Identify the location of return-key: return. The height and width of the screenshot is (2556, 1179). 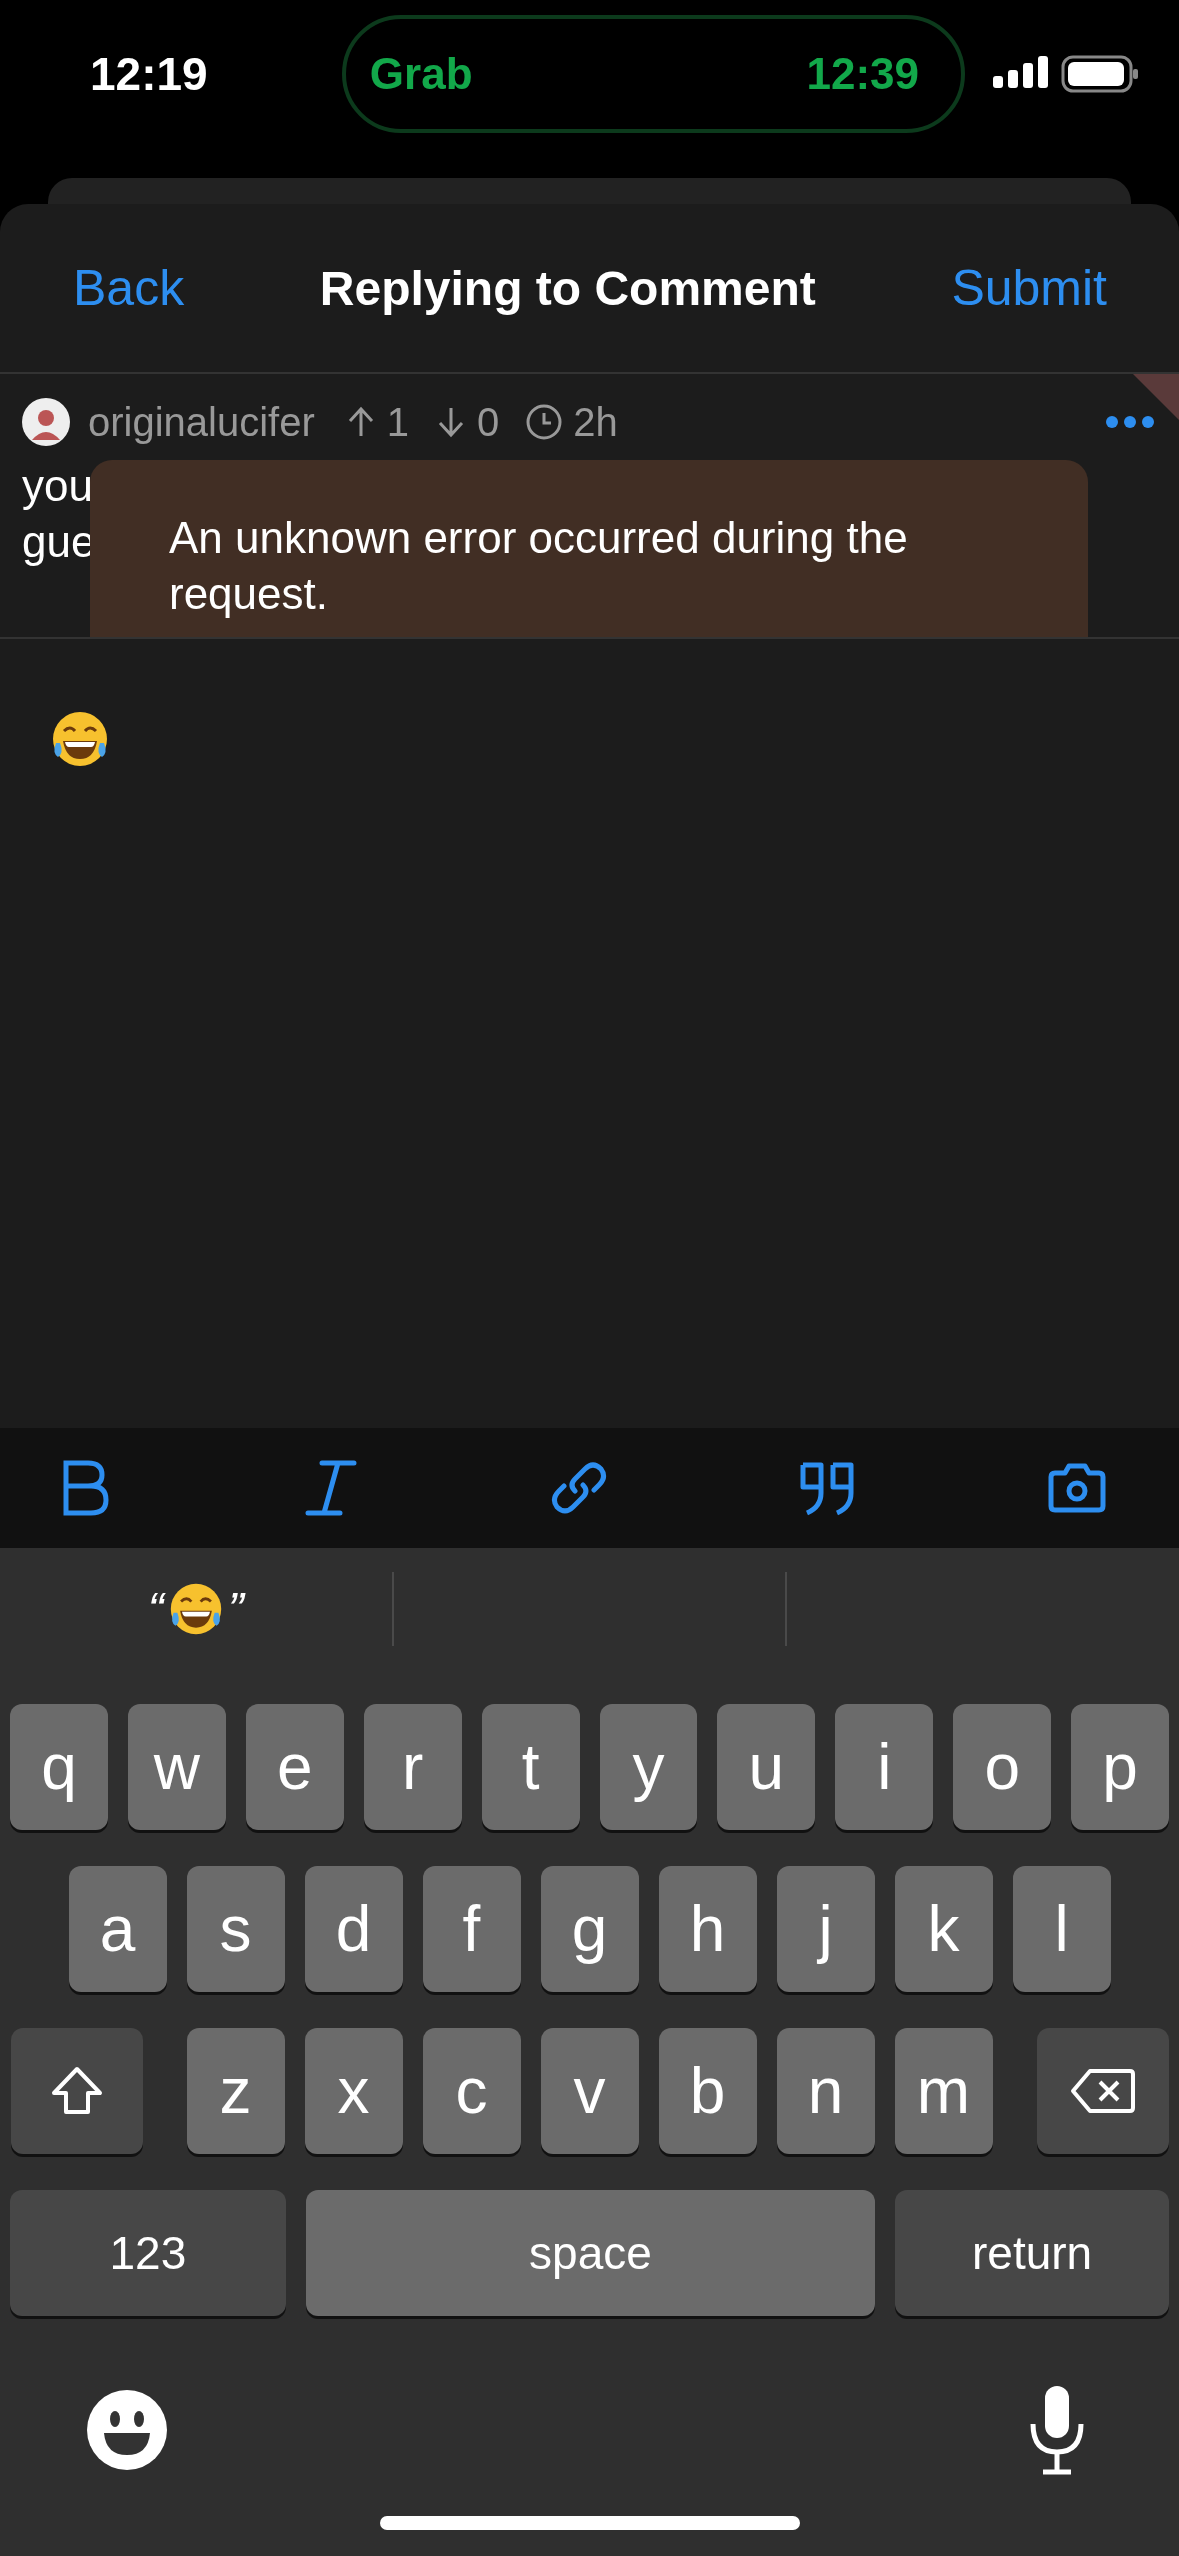
(1032, 2253).